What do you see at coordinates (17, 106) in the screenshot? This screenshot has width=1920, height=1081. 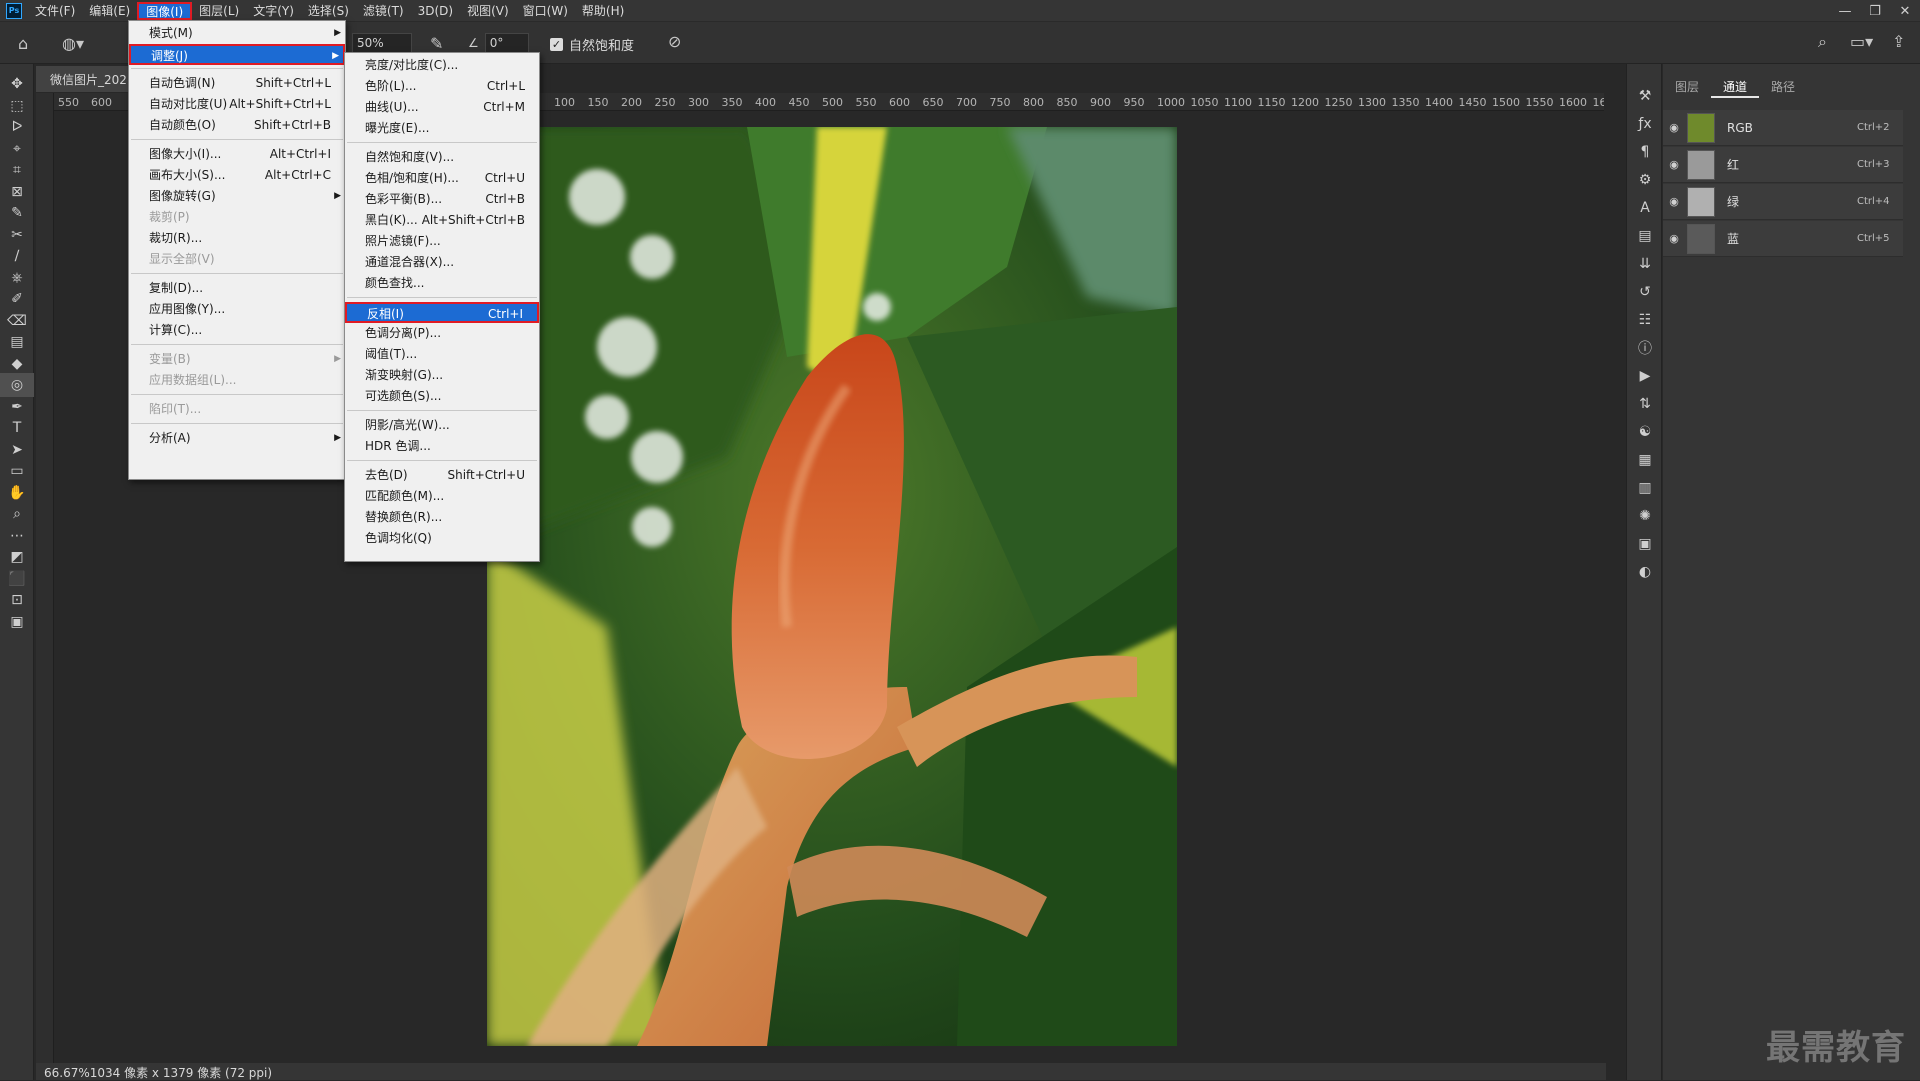 I see `marquee-tool-icon: ⬚` at bounding box center [17, 106].